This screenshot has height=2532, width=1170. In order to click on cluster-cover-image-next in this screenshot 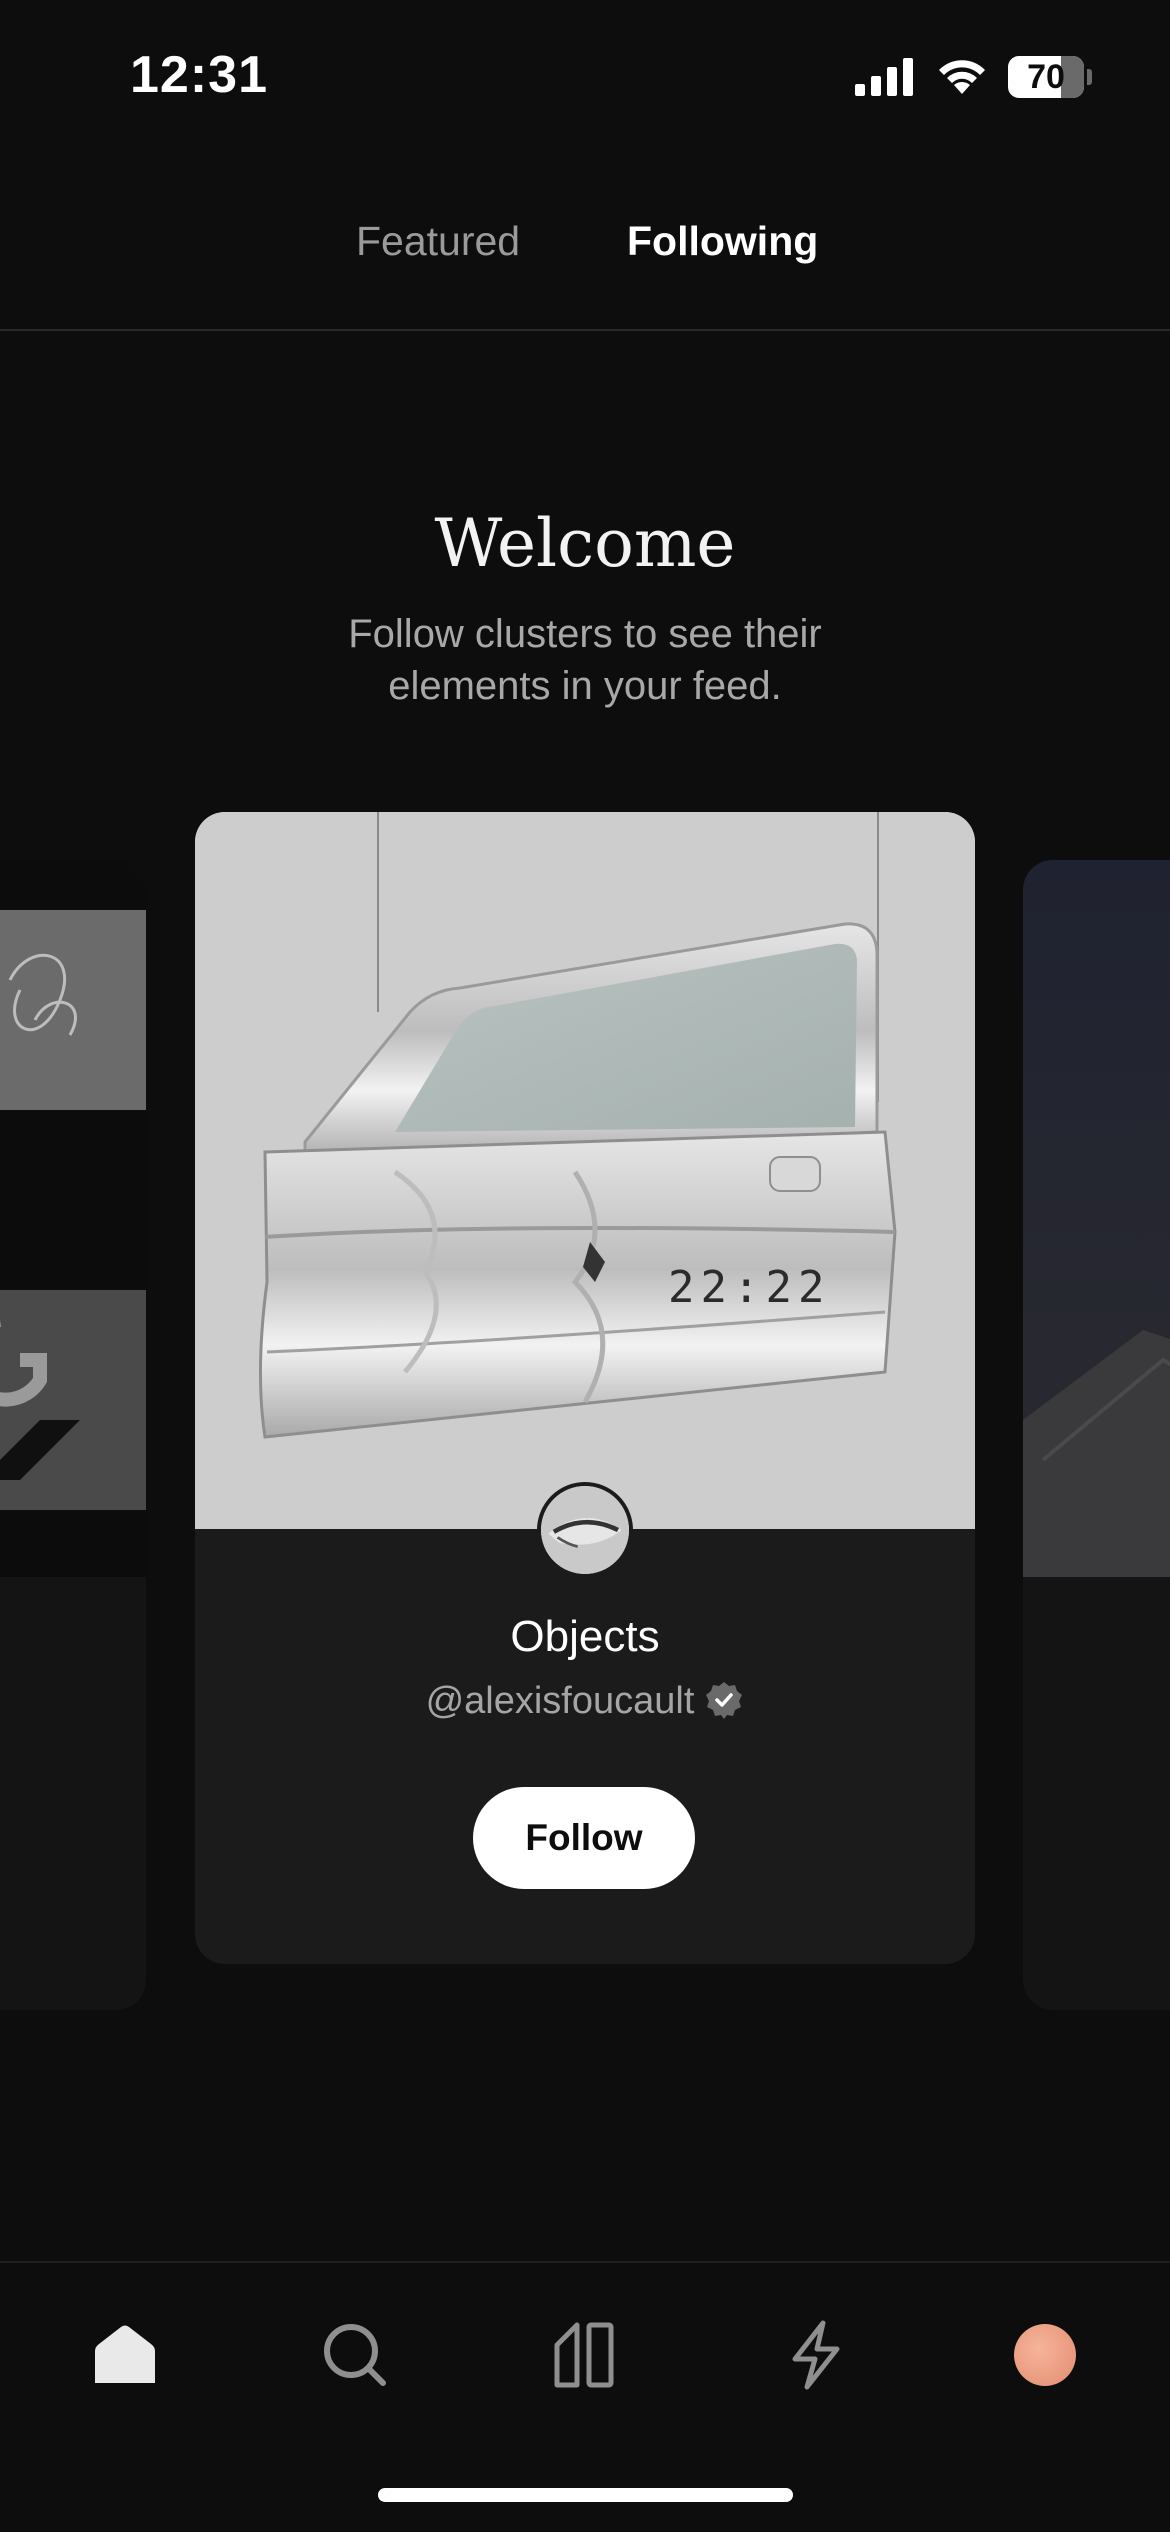, I will do `click(1096, 1218)`.